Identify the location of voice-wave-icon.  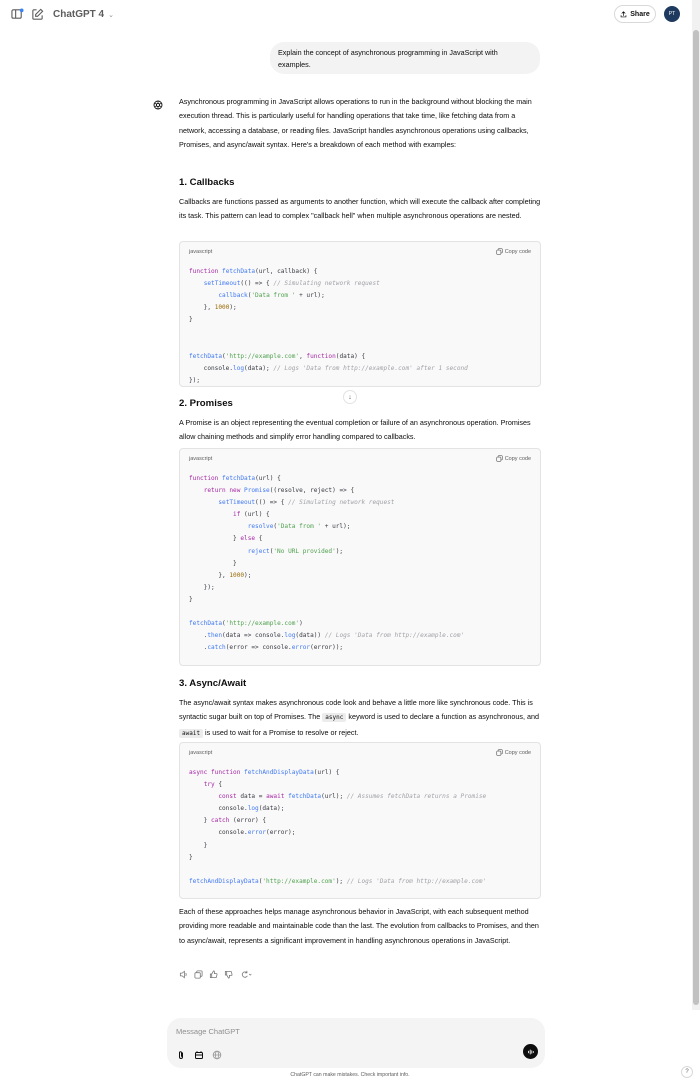
(530, 1051).